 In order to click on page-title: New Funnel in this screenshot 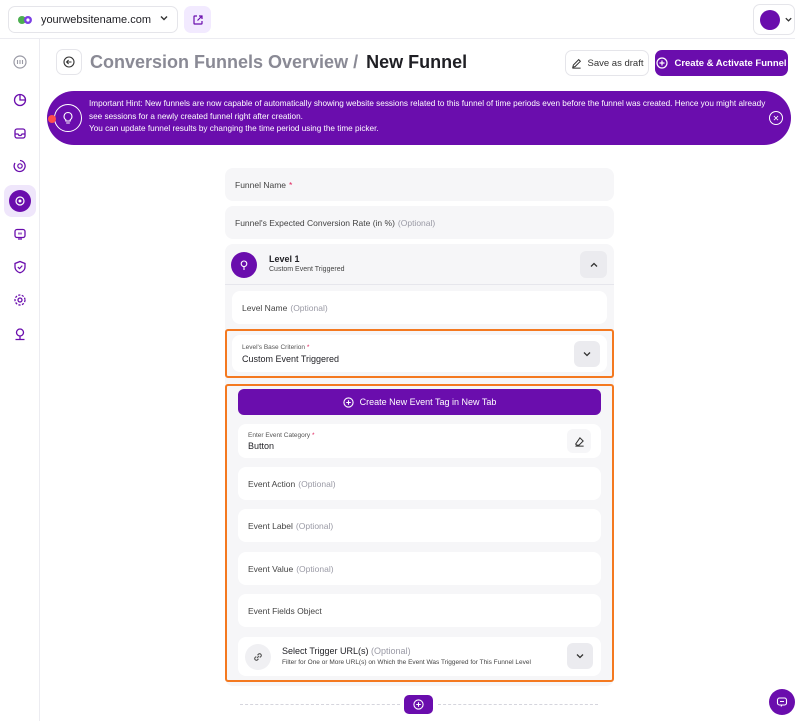, I will do `click(417, 61)`.